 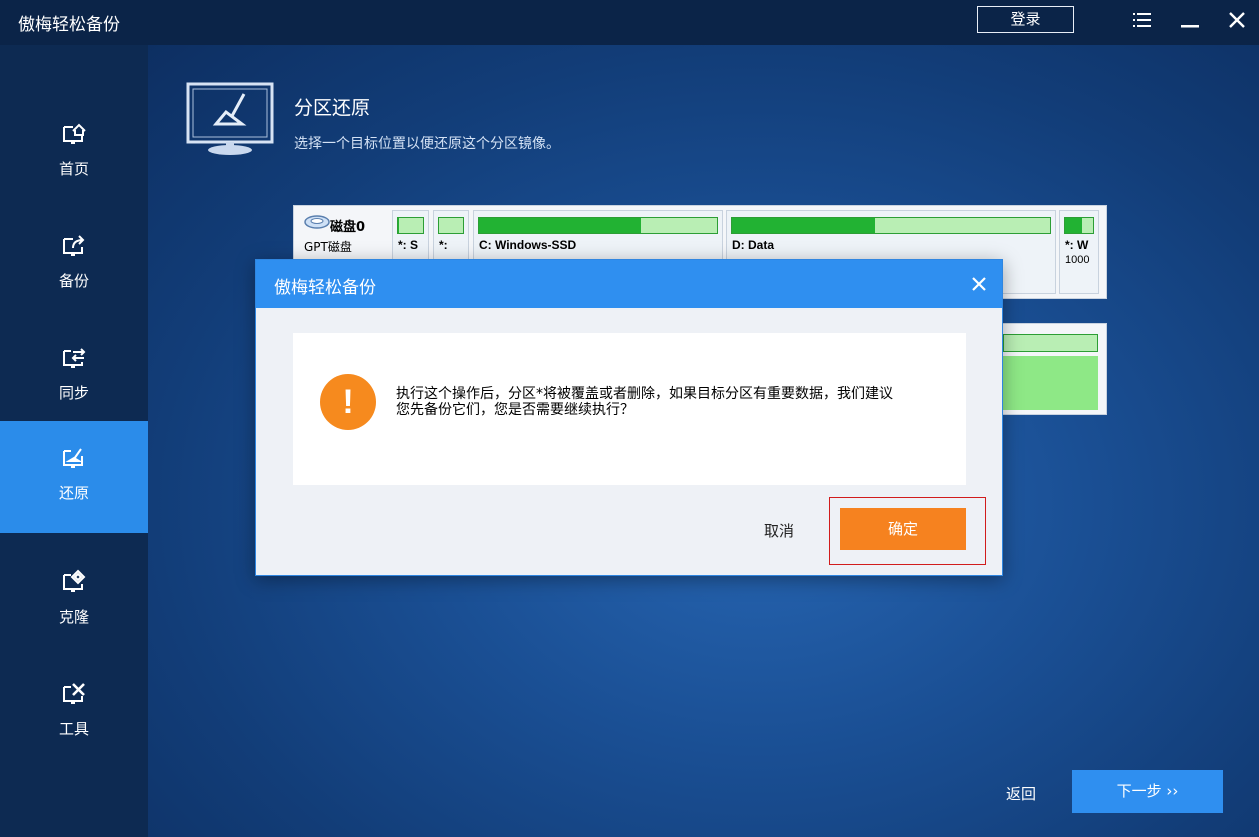 I want to click on sync-icon, so click(x=74, y=358).